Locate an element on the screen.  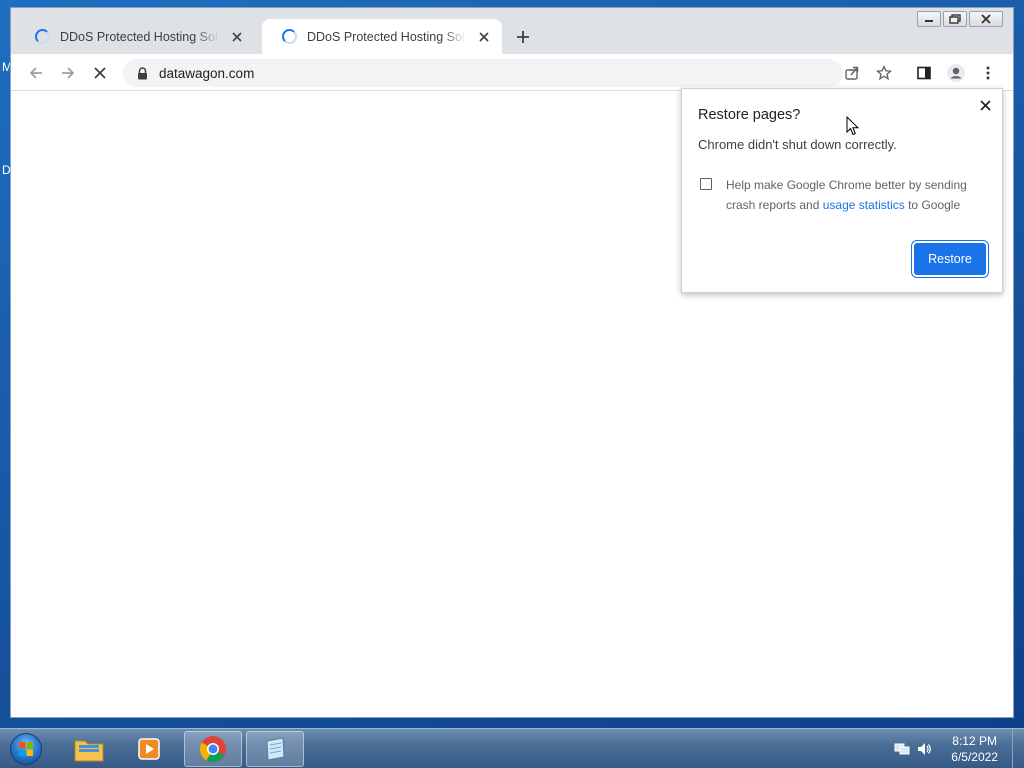
share-button is located at coordinates (852, 73).